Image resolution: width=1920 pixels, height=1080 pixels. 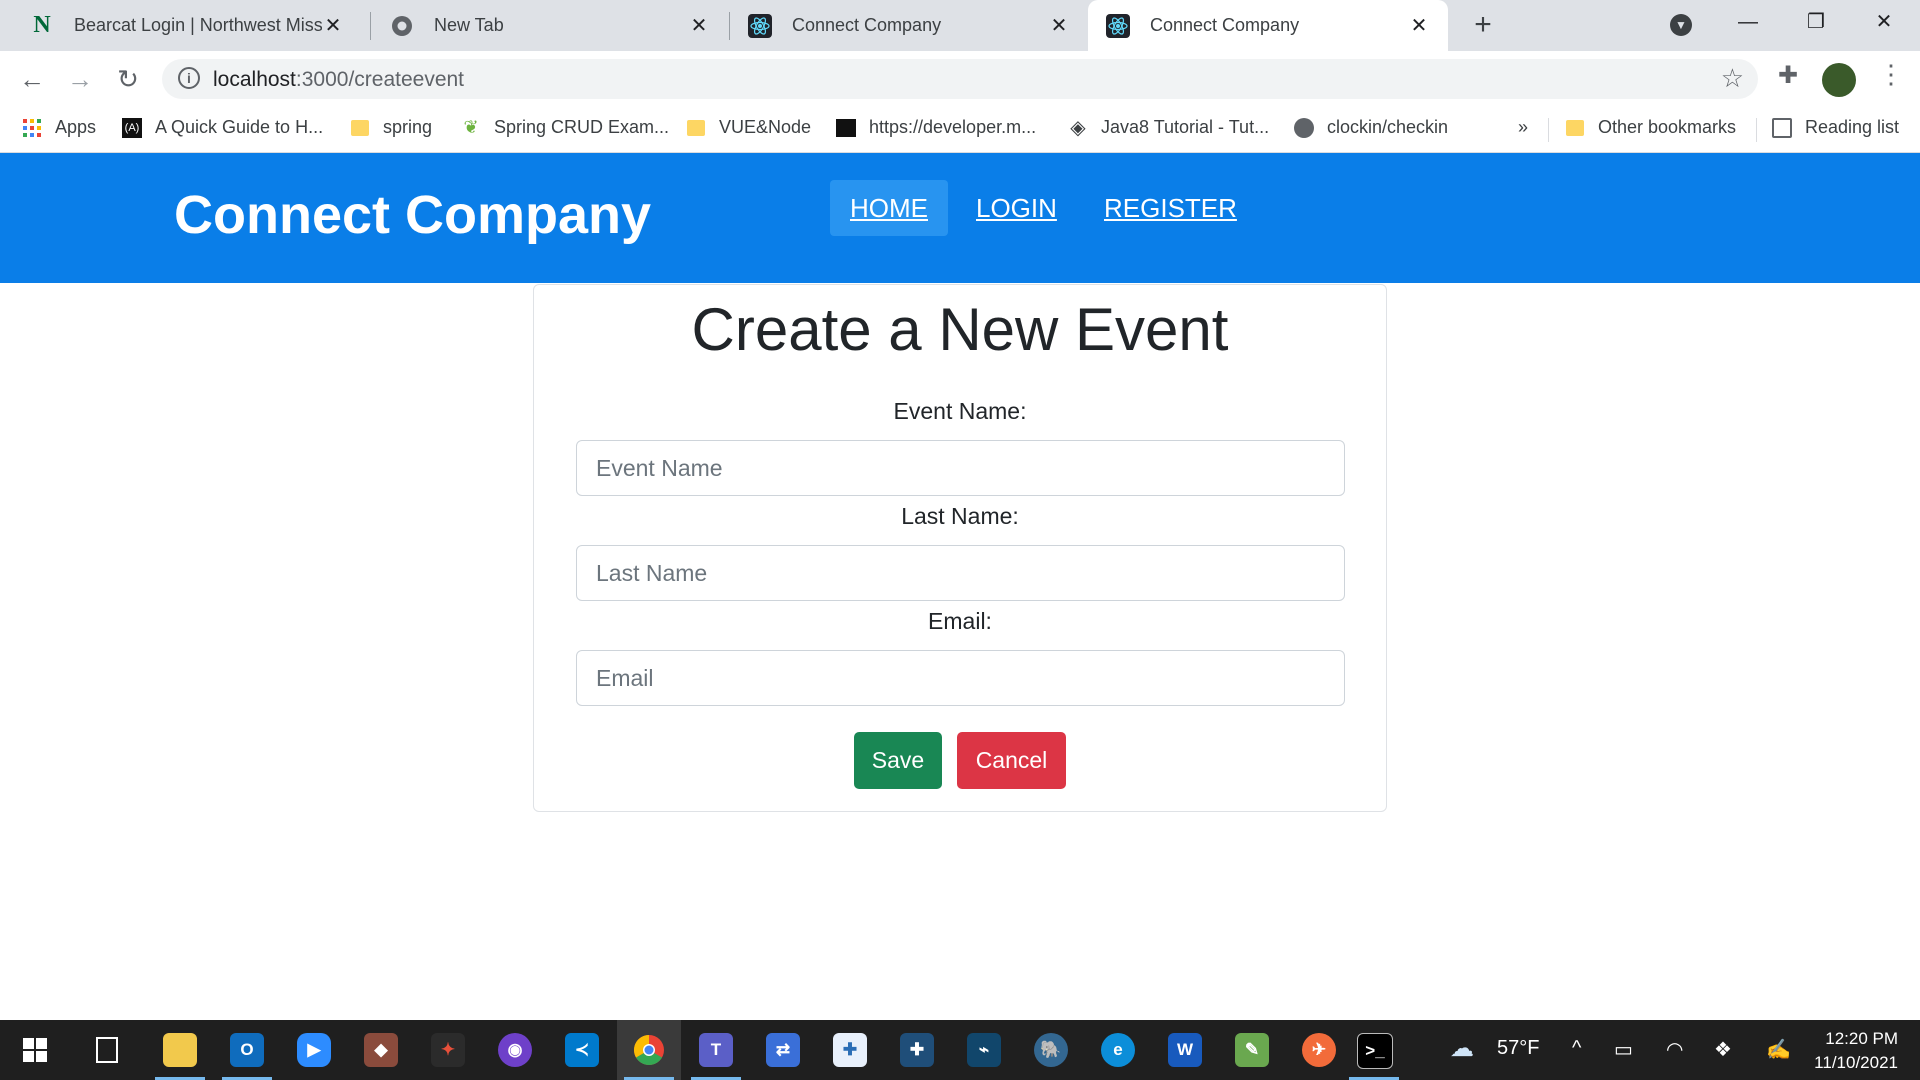 I want to click on event-name-label: Event Name:, so click(x=960, y=411).